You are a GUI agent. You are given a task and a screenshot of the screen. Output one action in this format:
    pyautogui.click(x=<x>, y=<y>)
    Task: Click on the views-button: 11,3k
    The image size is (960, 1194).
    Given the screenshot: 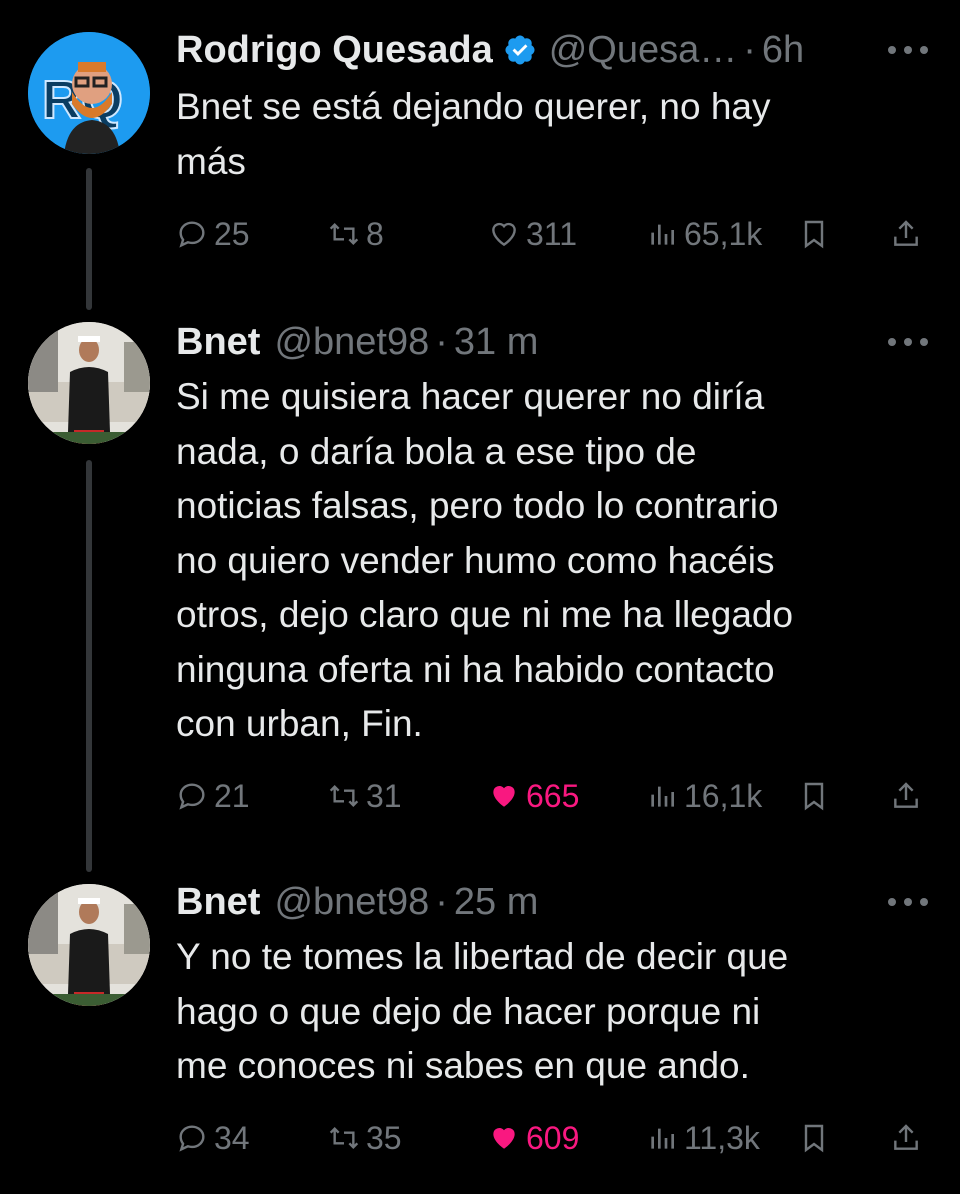 What is the action you would take?
    pyautogui.click(x=703, y=1138)
    